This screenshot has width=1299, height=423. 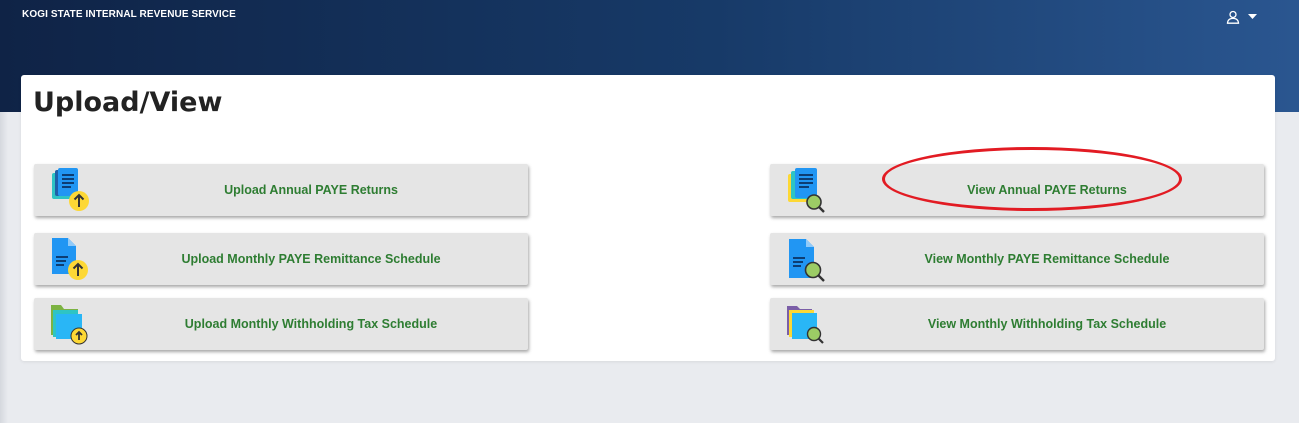 I want to click on view-file-icon, so click(x=807, y=259).